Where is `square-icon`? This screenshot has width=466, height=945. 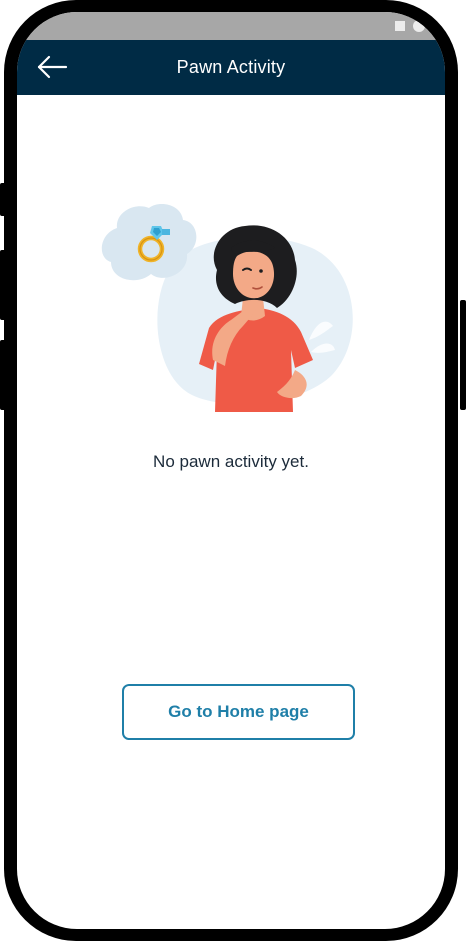 square-icon is located at coordinates (400, 26).